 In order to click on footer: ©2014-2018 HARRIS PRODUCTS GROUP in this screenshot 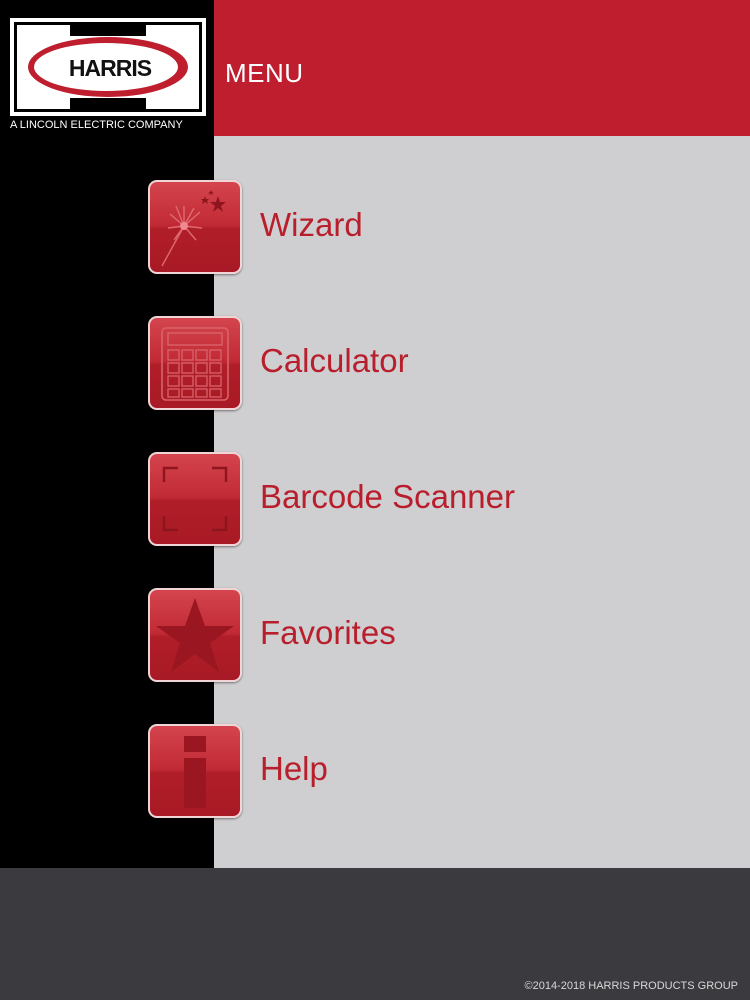, I will do `click(375, 934)`.